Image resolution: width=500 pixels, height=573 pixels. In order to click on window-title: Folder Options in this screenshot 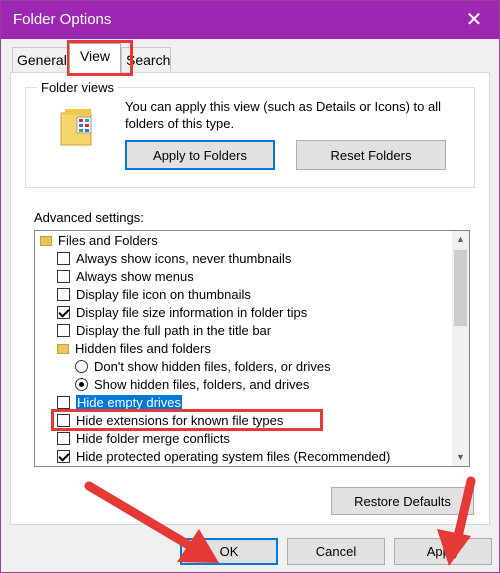, I will do `click(62, 19)`.